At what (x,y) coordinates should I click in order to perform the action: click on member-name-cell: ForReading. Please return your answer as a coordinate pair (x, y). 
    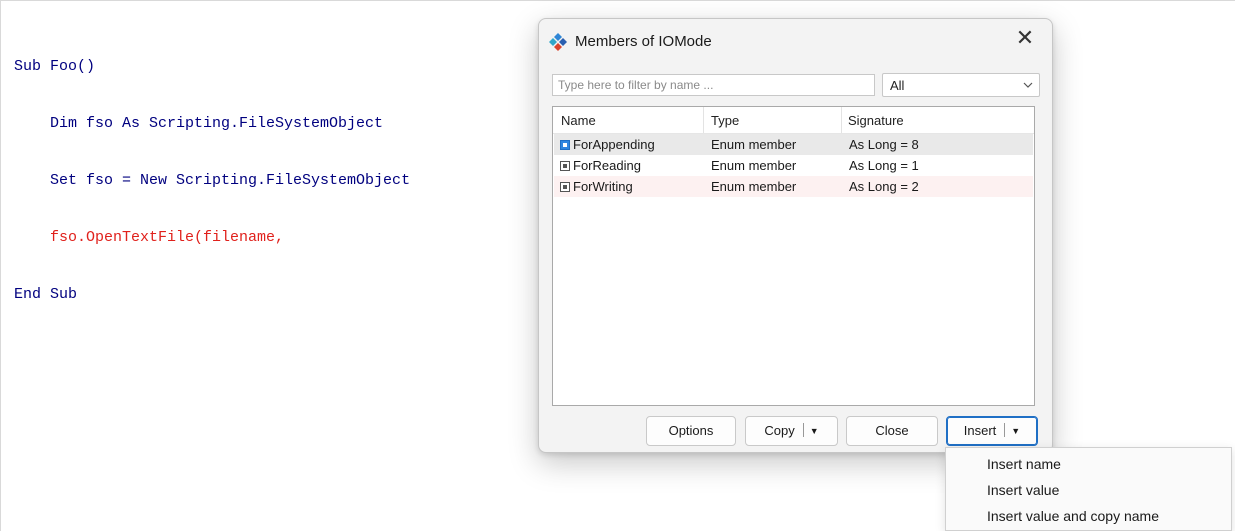
    Looking at the image, I should click on (600, 165).